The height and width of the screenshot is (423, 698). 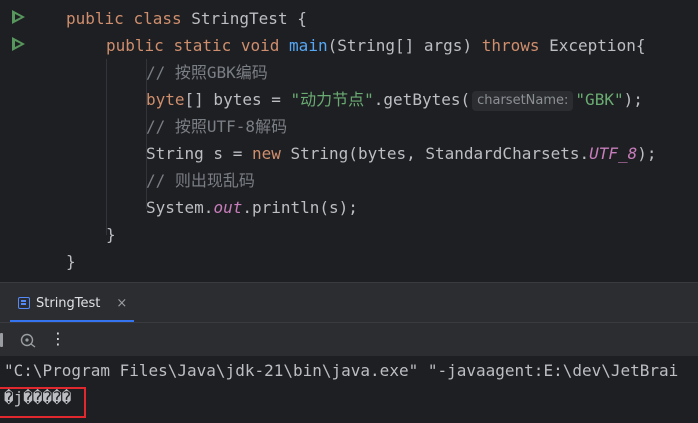 I want to click on code-line-5: // 按照UTF-8解码, so click(x=217, y=126).